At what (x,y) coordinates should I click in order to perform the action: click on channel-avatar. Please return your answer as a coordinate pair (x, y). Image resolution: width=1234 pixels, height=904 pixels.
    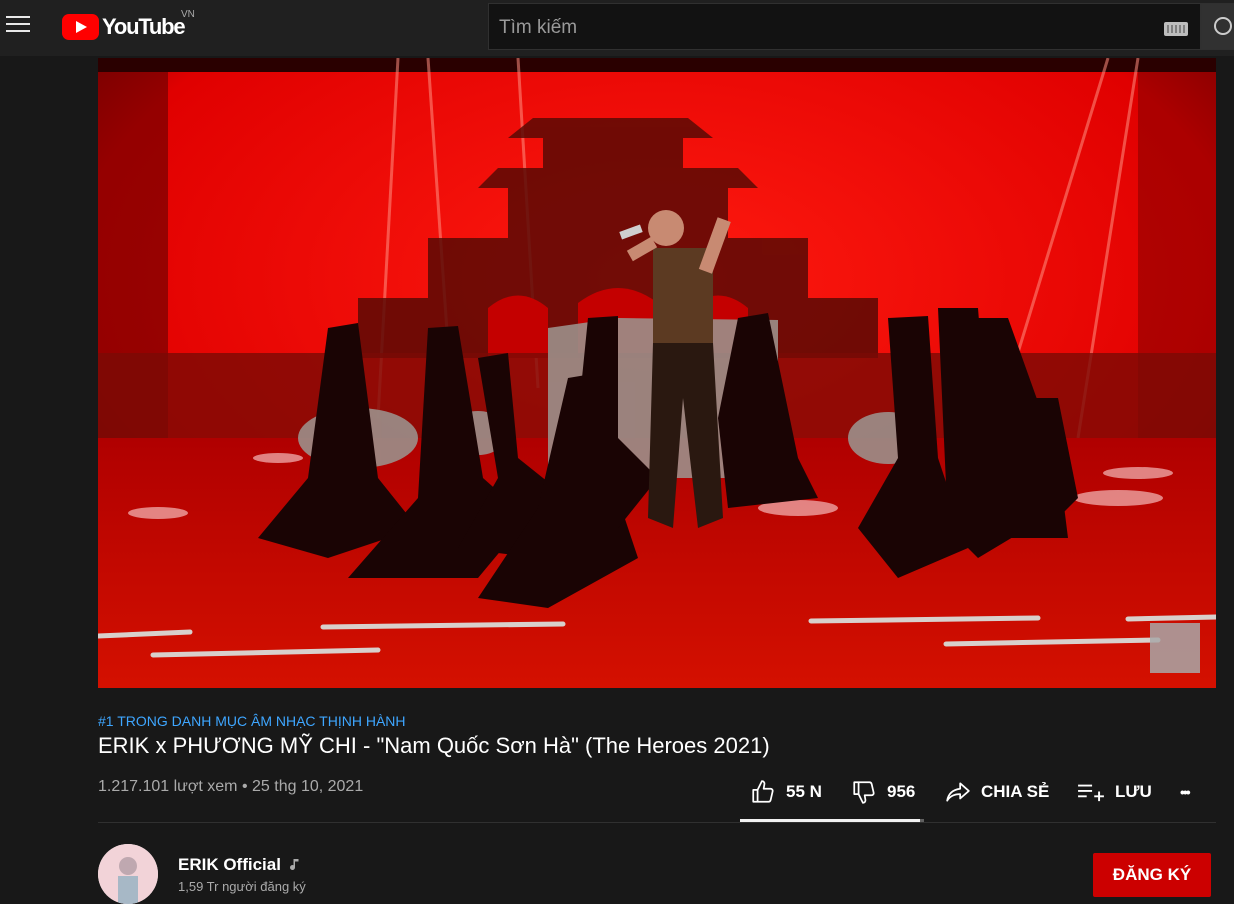
    Looking at the image, I should click on (128, 874).